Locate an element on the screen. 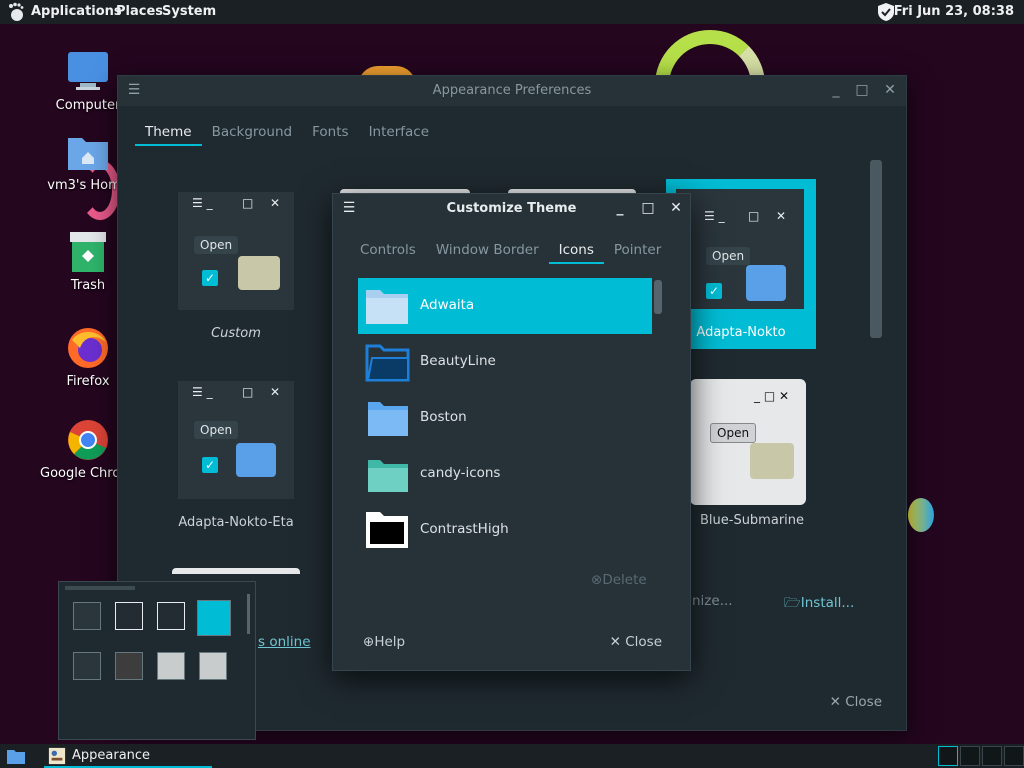 The image size is (1024, 768). theme-card-blue-submarine: _ □ ✕ Open Blue-Submarine is located at coordinates (740, 458).